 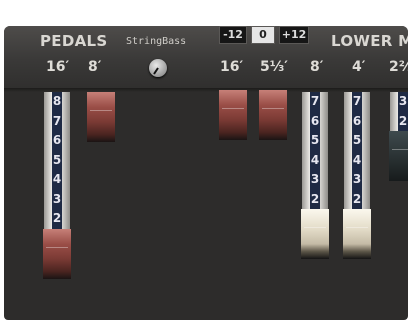 What do you see at coordinates (57, 170) in the screenshot?
I see `drawbar-shaft-pedal-16: 87654321` at bounding box center [57, 170].